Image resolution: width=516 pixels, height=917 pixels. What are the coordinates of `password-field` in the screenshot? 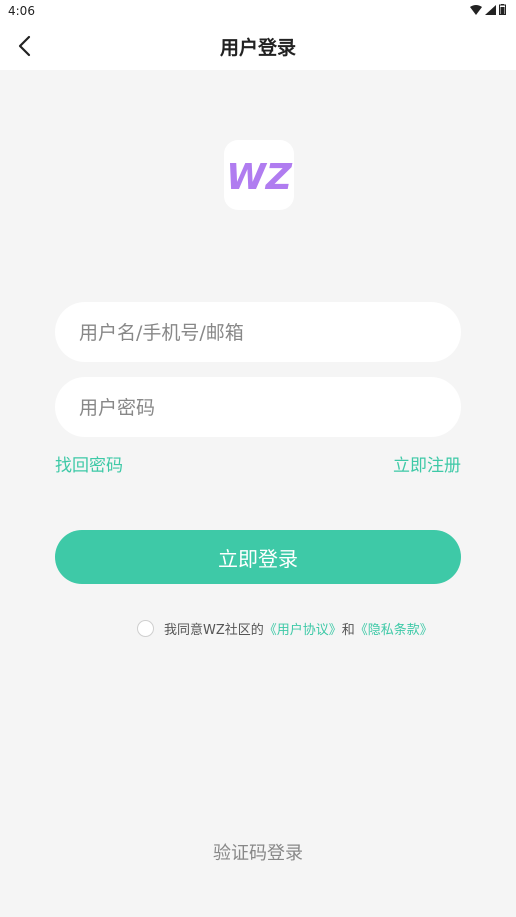 It's located at (258, 408).